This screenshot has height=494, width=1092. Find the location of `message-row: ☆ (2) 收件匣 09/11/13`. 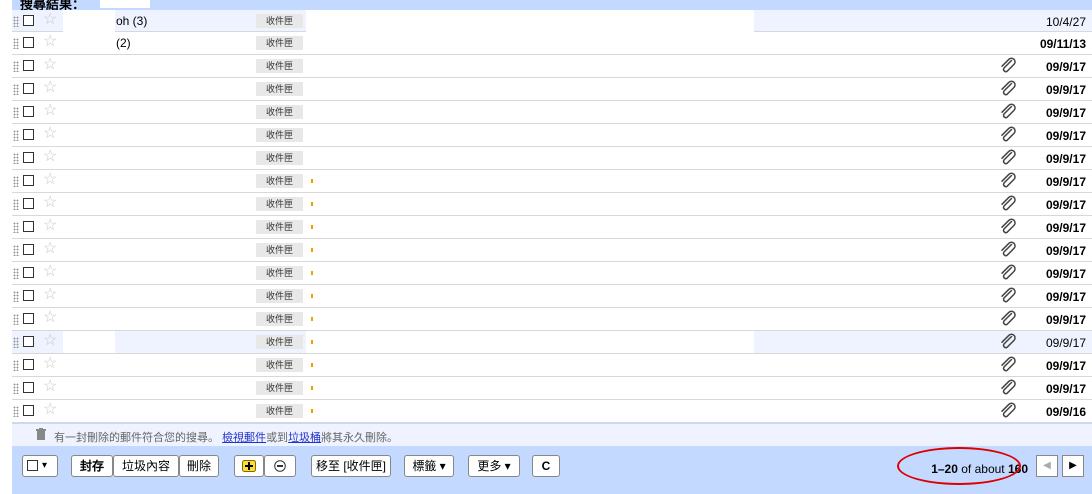

message-row: ☆ (2) 收件匣 09/11/13 is located at coordinates (552, 43).